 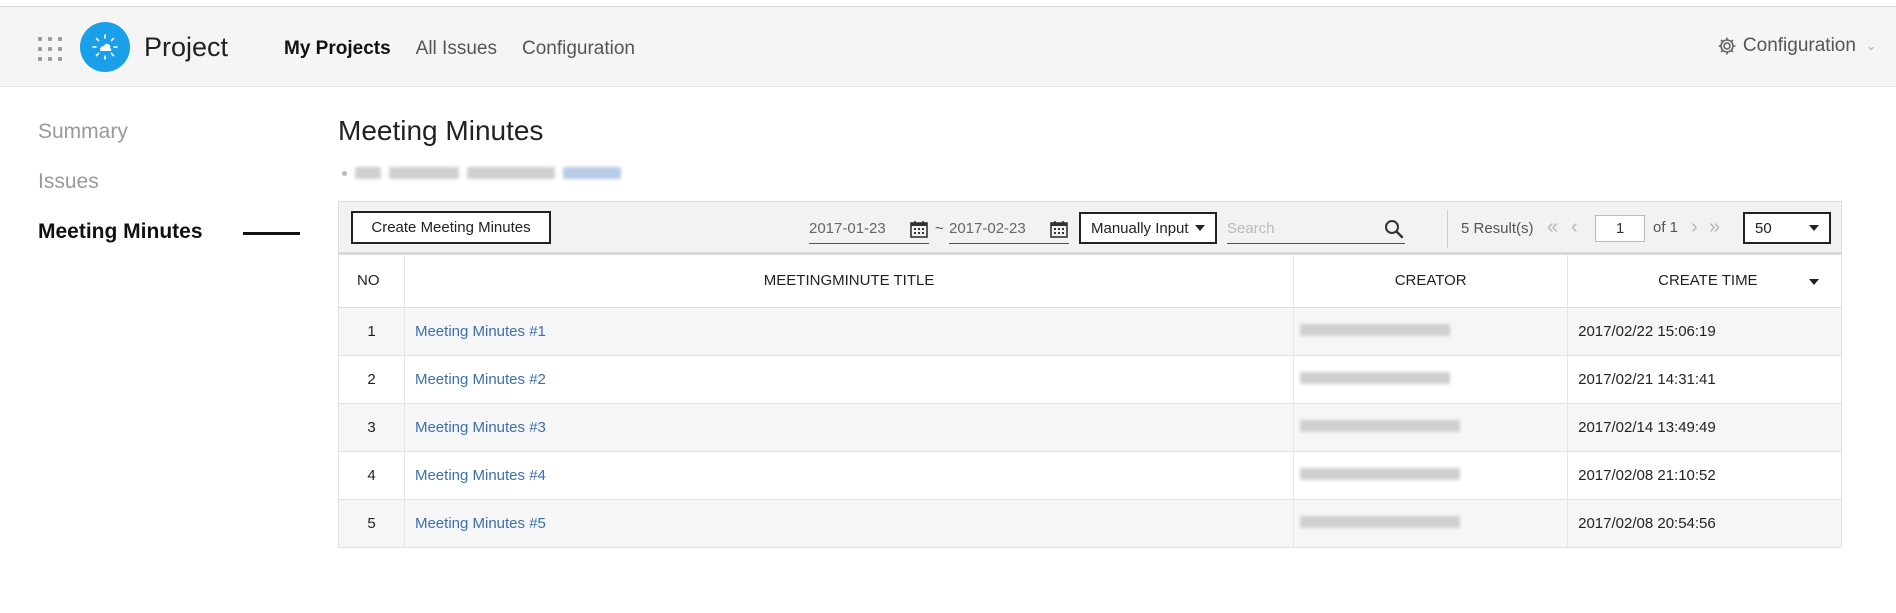 I want to click on end-date-field: 2017-02-23, so click(x=1009, y=229).